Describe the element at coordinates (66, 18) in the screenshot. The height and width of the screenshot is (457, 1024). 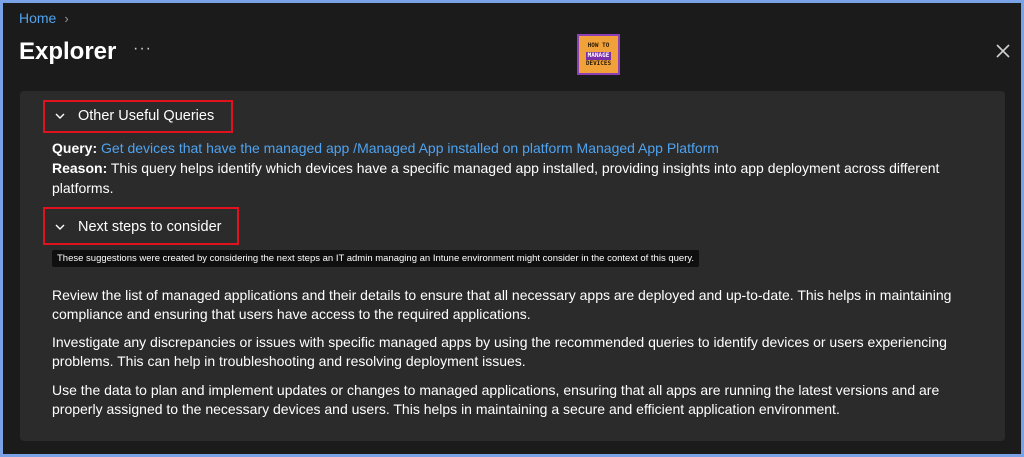
I see `chevron-right-icon: ›` at that location.